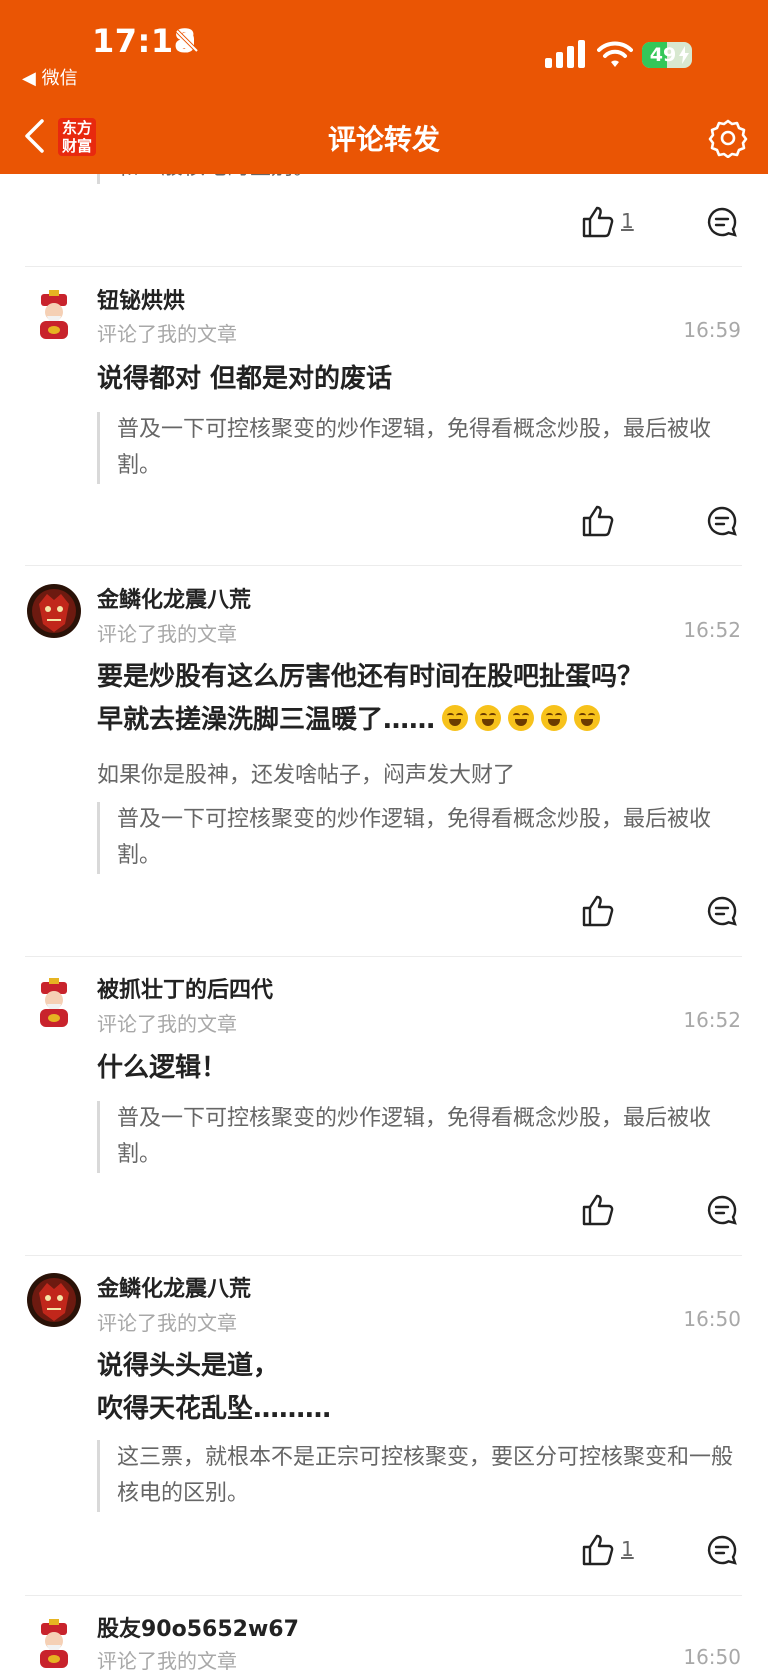 This screenshot has height=1674, width=768. What do you see at coordinates (141, 299) in the screenshot?
I see `username: 钮铋烘烘` at bounding box center [141, 299].